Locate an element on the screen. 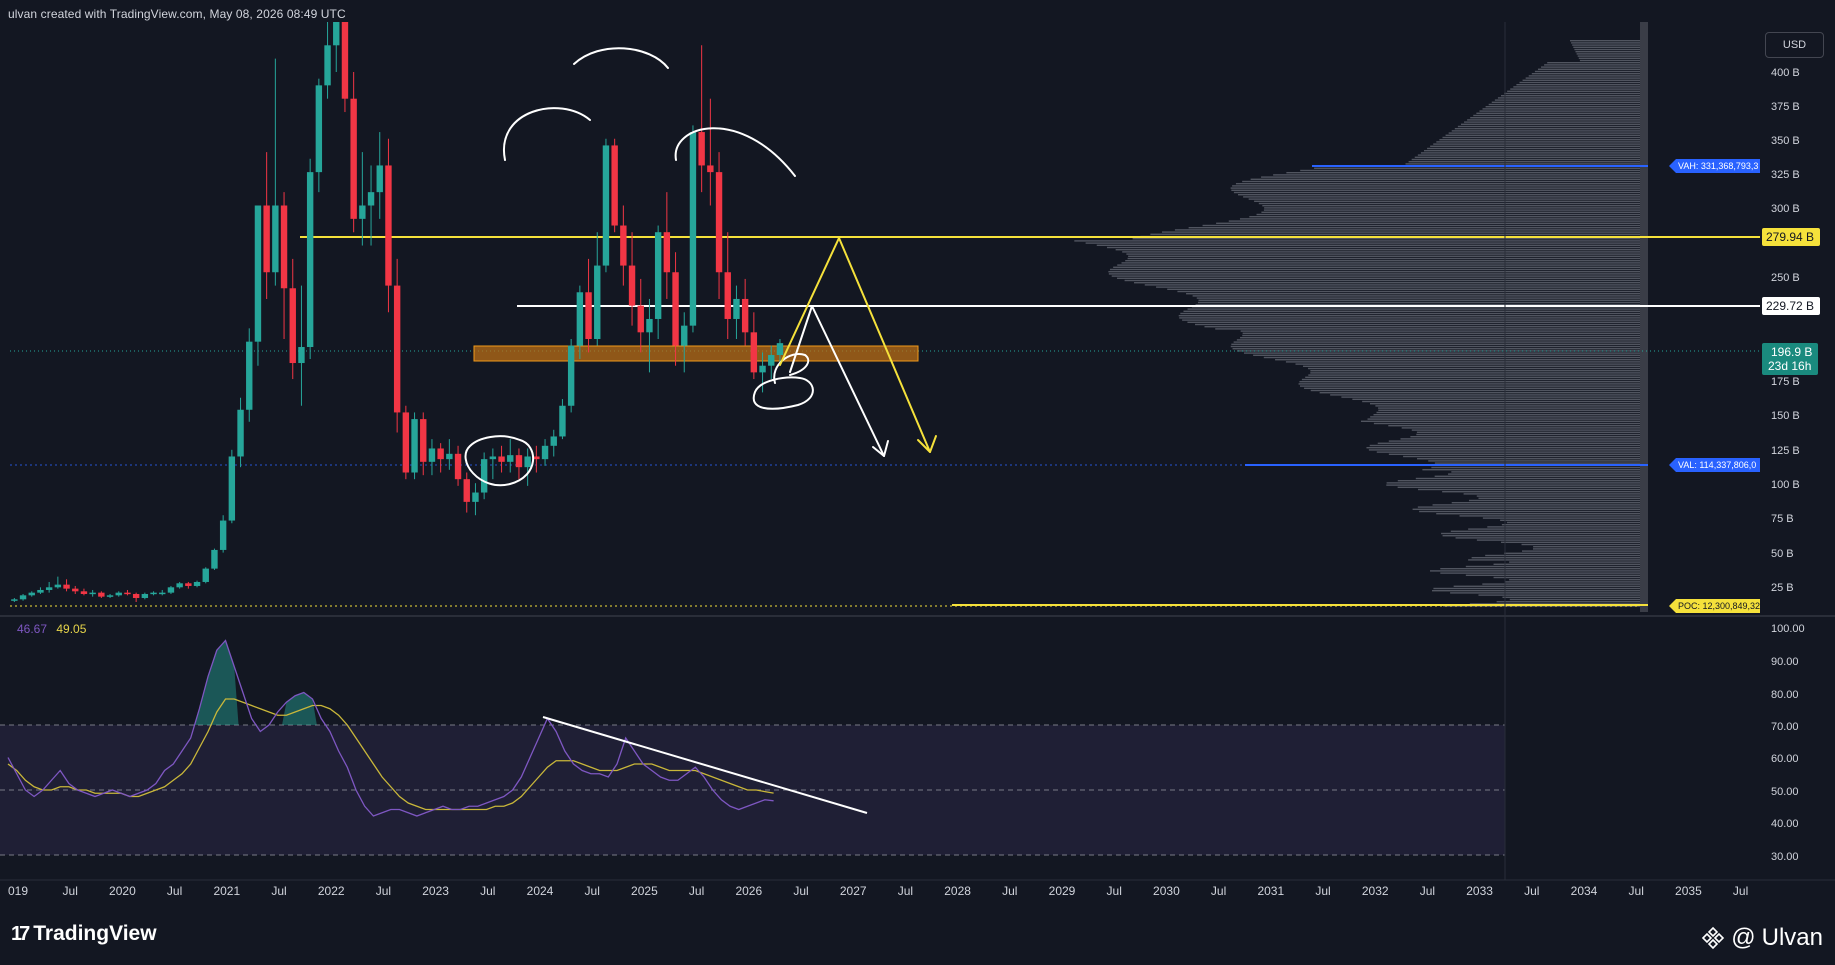 Image resolution: width=1835 pixels, height=965 pixels. rsi-axis-label: 90.00 is located at coordinates (1785, 662).